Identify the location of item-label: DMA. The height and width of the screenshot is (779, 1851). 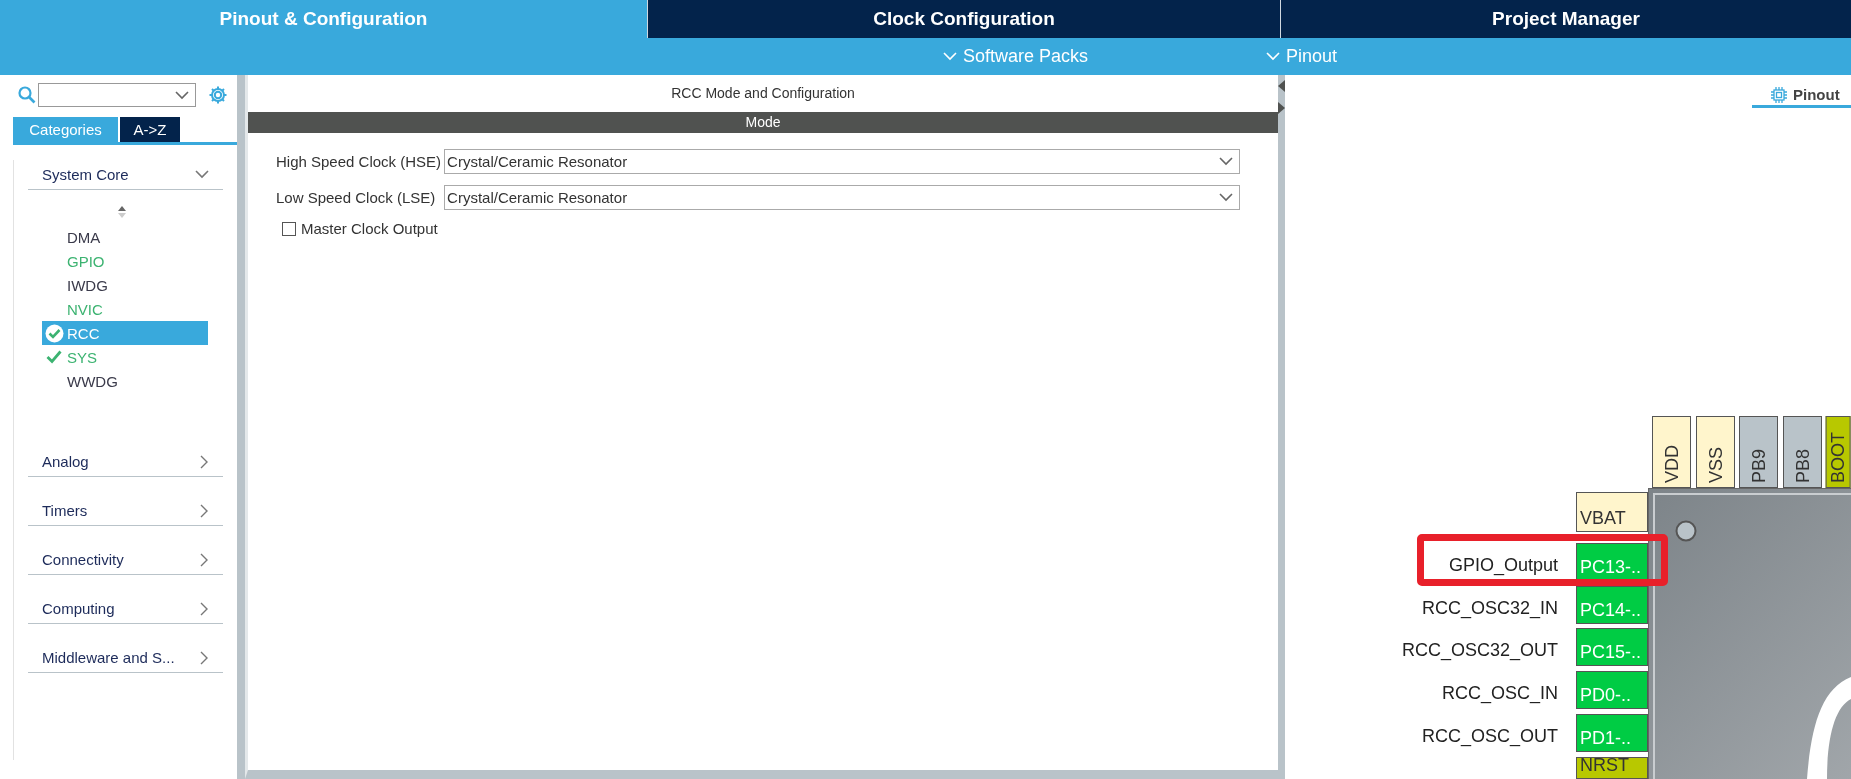
(84, 237).